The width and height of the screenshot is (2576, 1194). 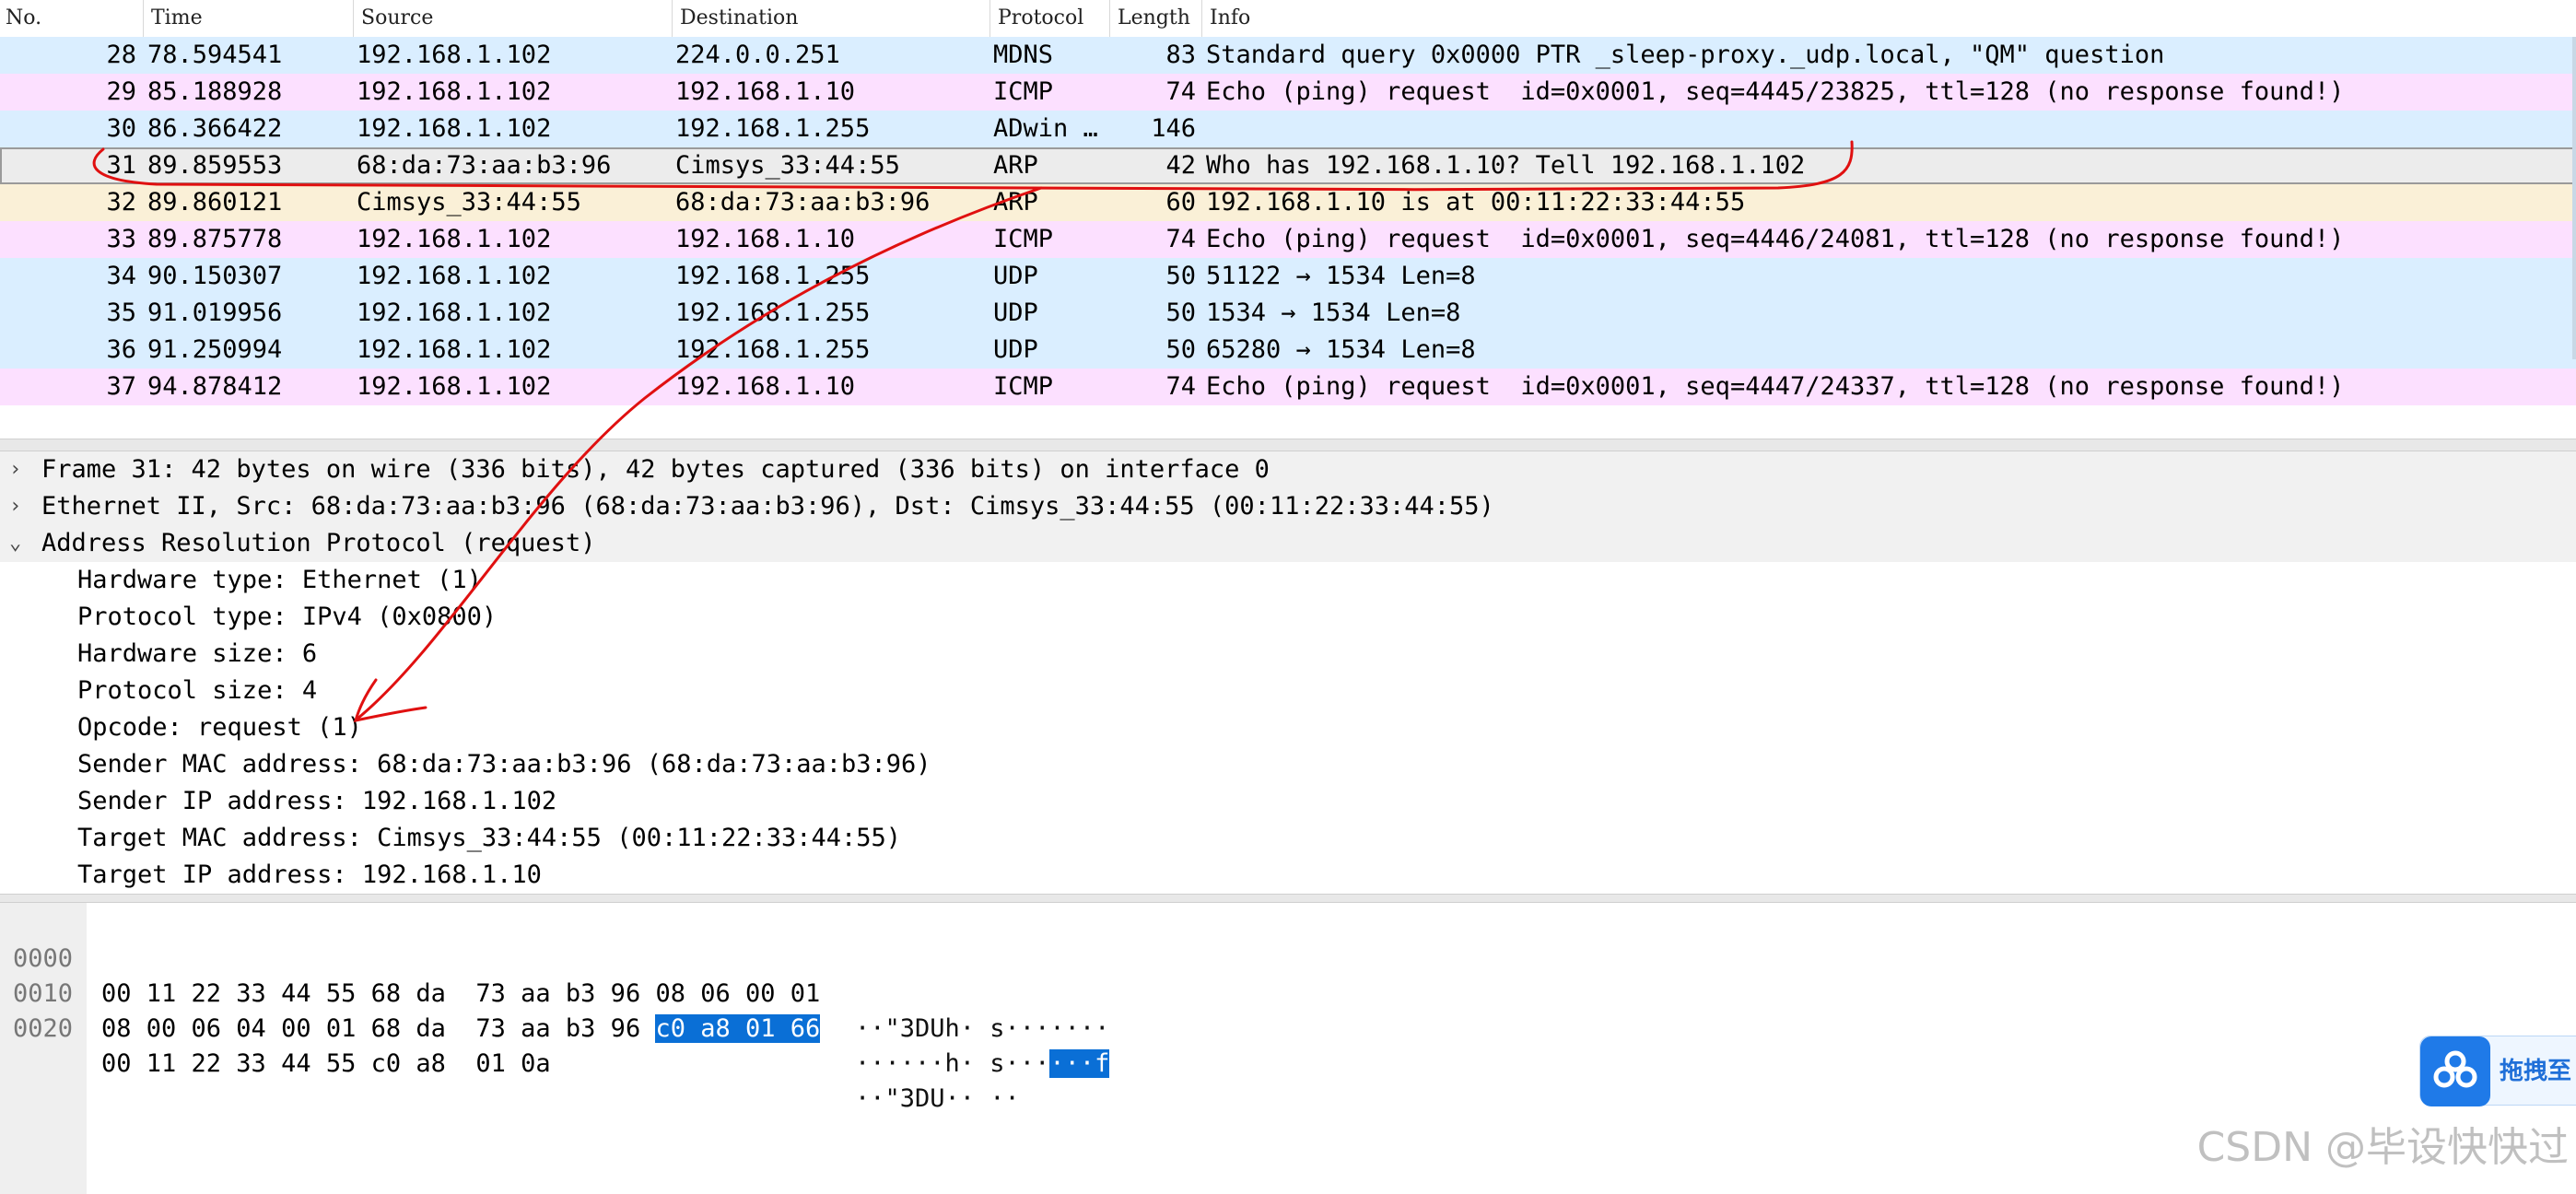 What do you see at coordinates (43, 1028) in the screenshot?
I see `byte-offset: 0020` at bounding box center [43, 1028].